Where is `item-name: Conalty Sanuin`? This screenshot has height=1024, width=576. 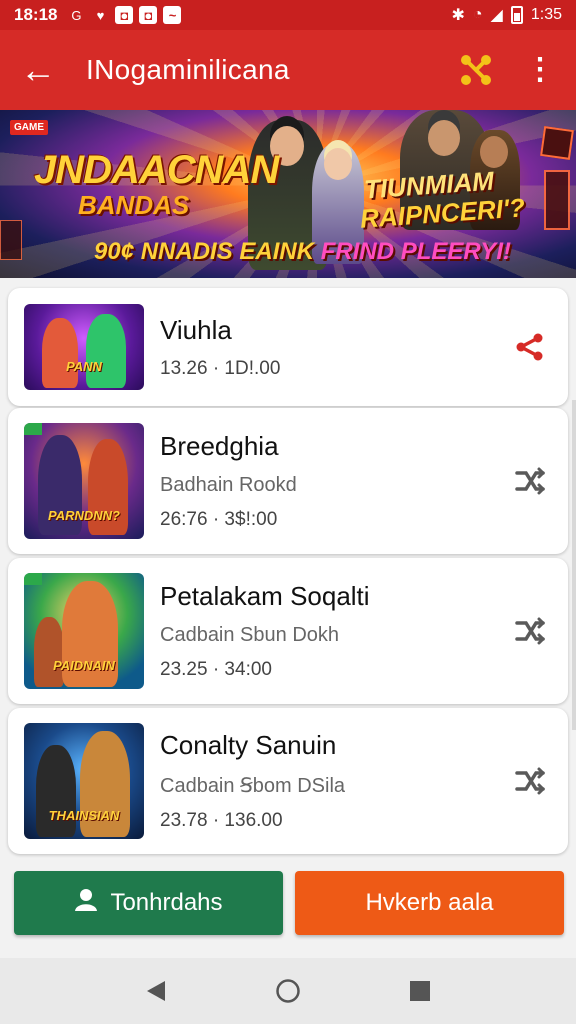 item-name: Conalty Sanuin is located at coordinates (248, 745).